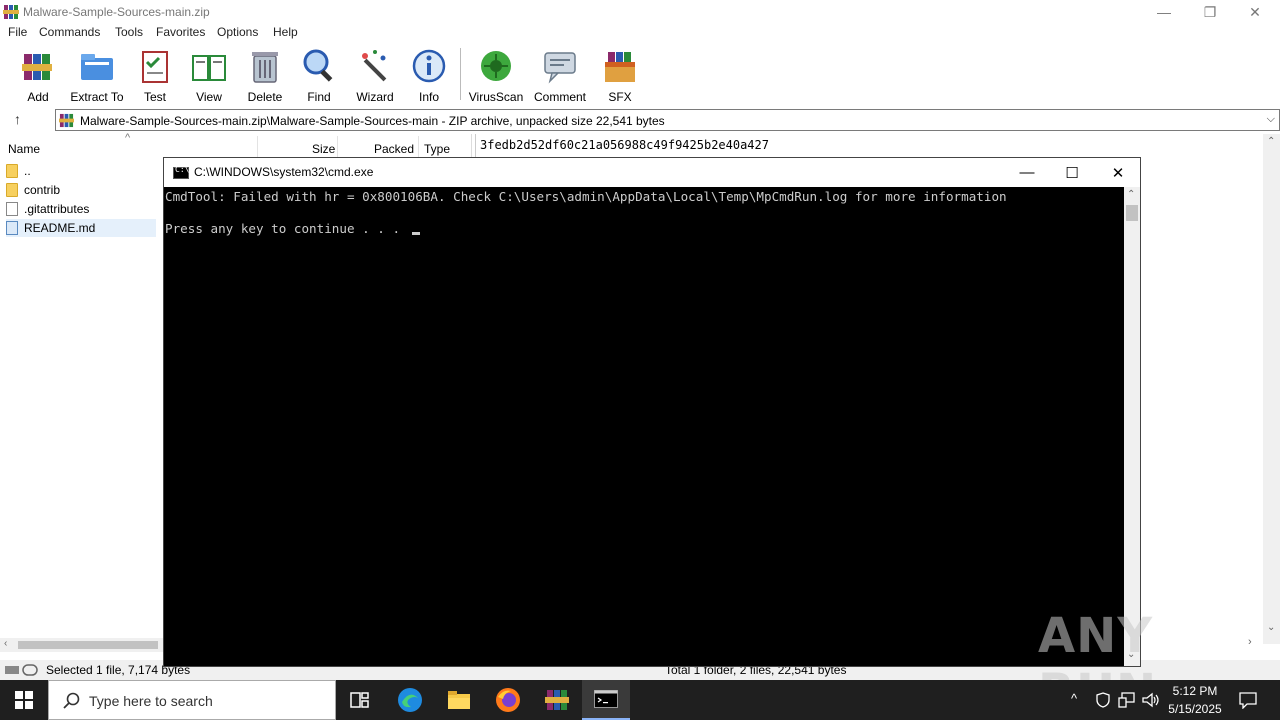 Image resolution: width=1280 pixels, height=720 pixels. Describe the element at coordinates (323, 149) in the screenshot. I see `column-size: Size` at that location.